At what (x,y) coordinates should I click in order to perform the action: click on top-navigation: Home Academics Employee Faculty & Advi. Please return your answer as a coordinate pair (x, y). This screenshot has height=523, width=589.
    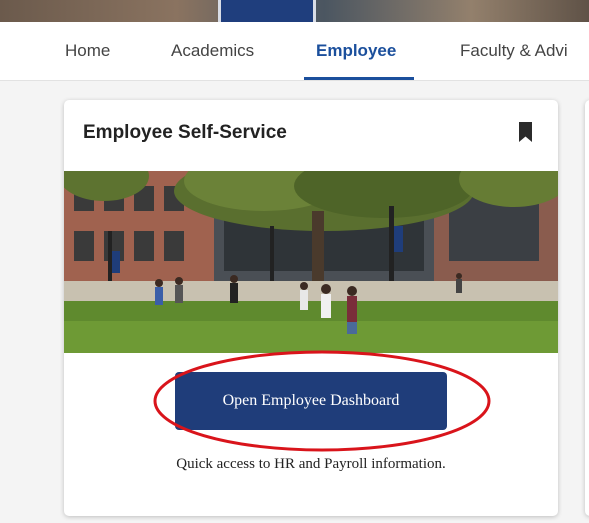
    Looking at the image, I should click on (294, 51).